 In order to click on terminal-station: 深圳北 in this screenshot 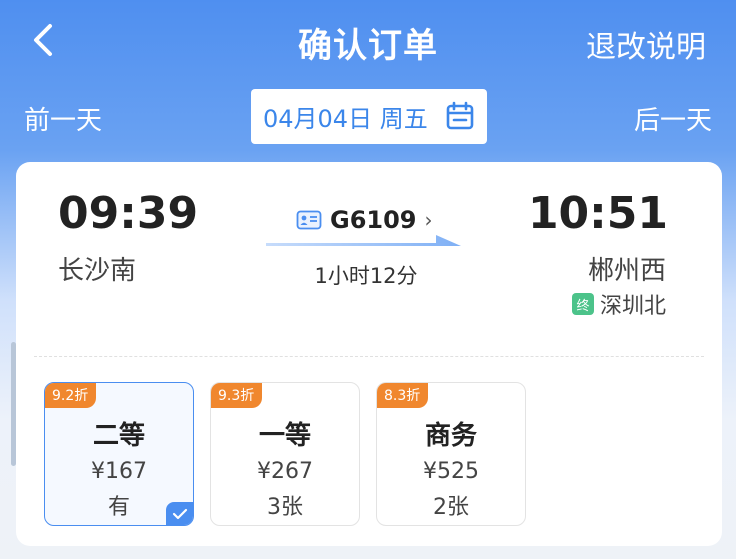, I will do `click(632, 306)`.